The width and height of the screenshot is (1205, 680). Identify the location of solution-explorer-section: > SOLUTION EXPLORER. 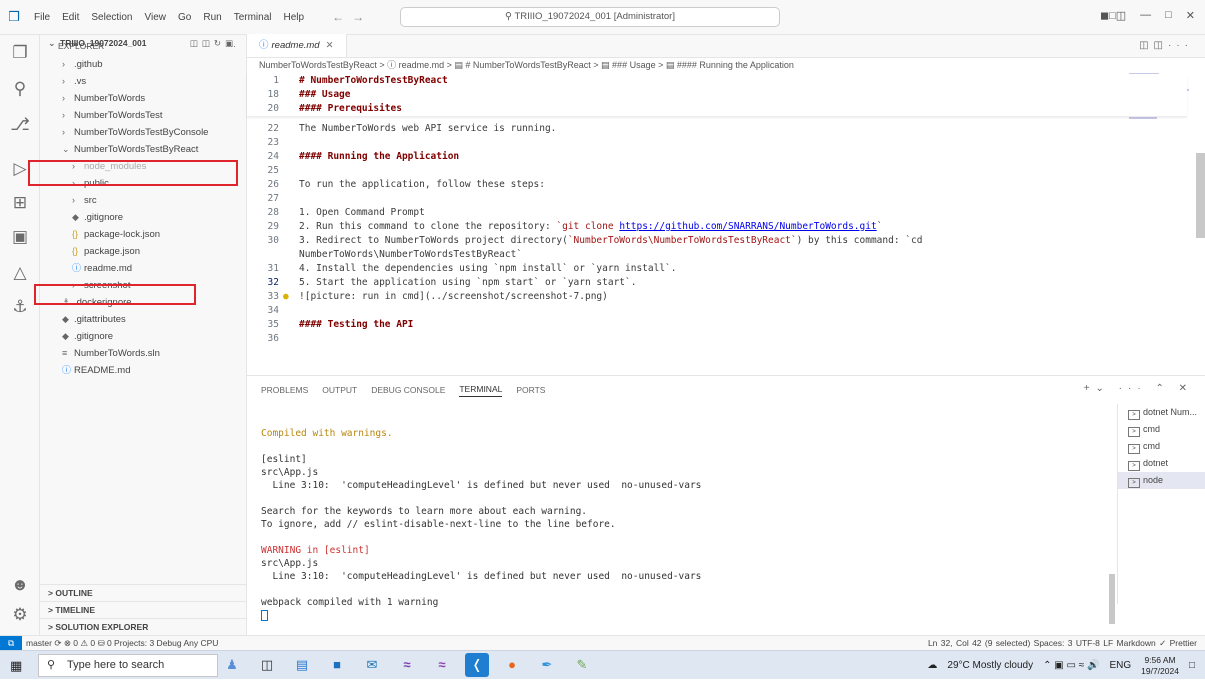
(143, 626).